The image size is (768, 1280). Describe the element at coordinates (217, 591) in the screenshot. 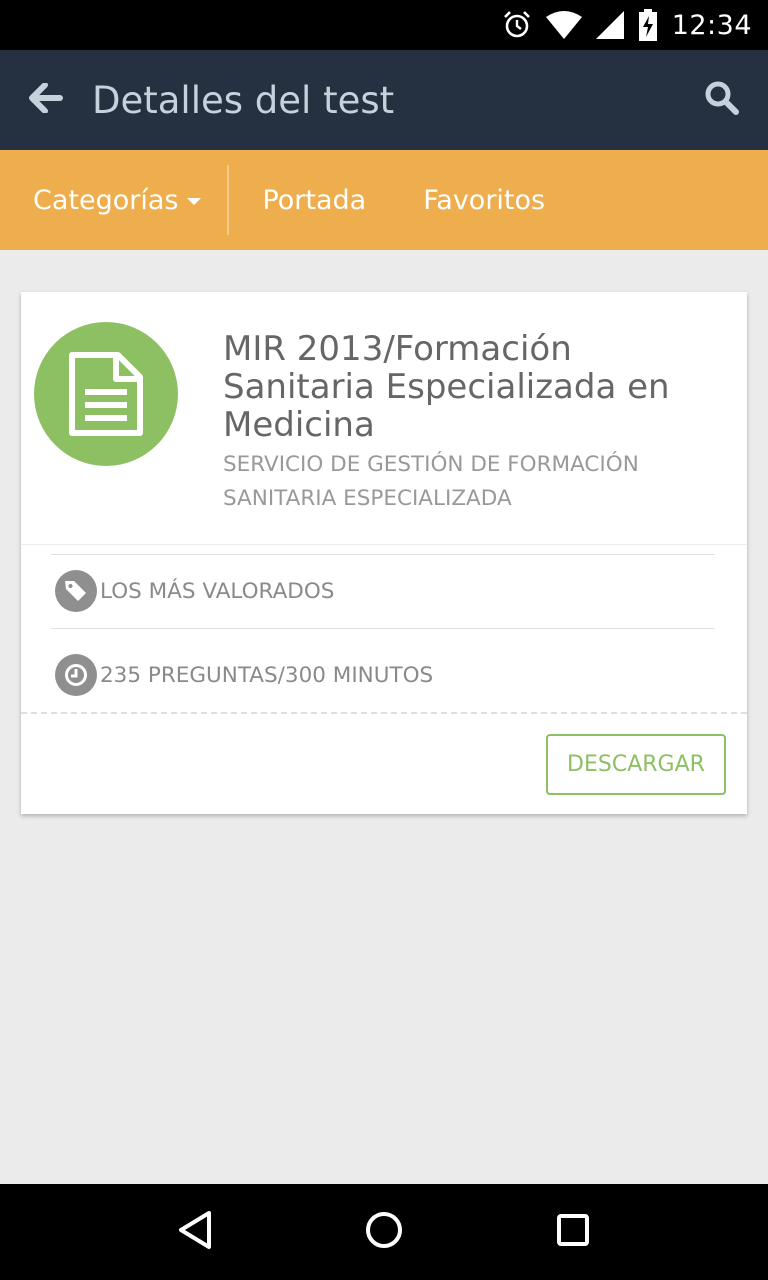

I see `tag-label: LOS MÁS VALORADOS` at that location.